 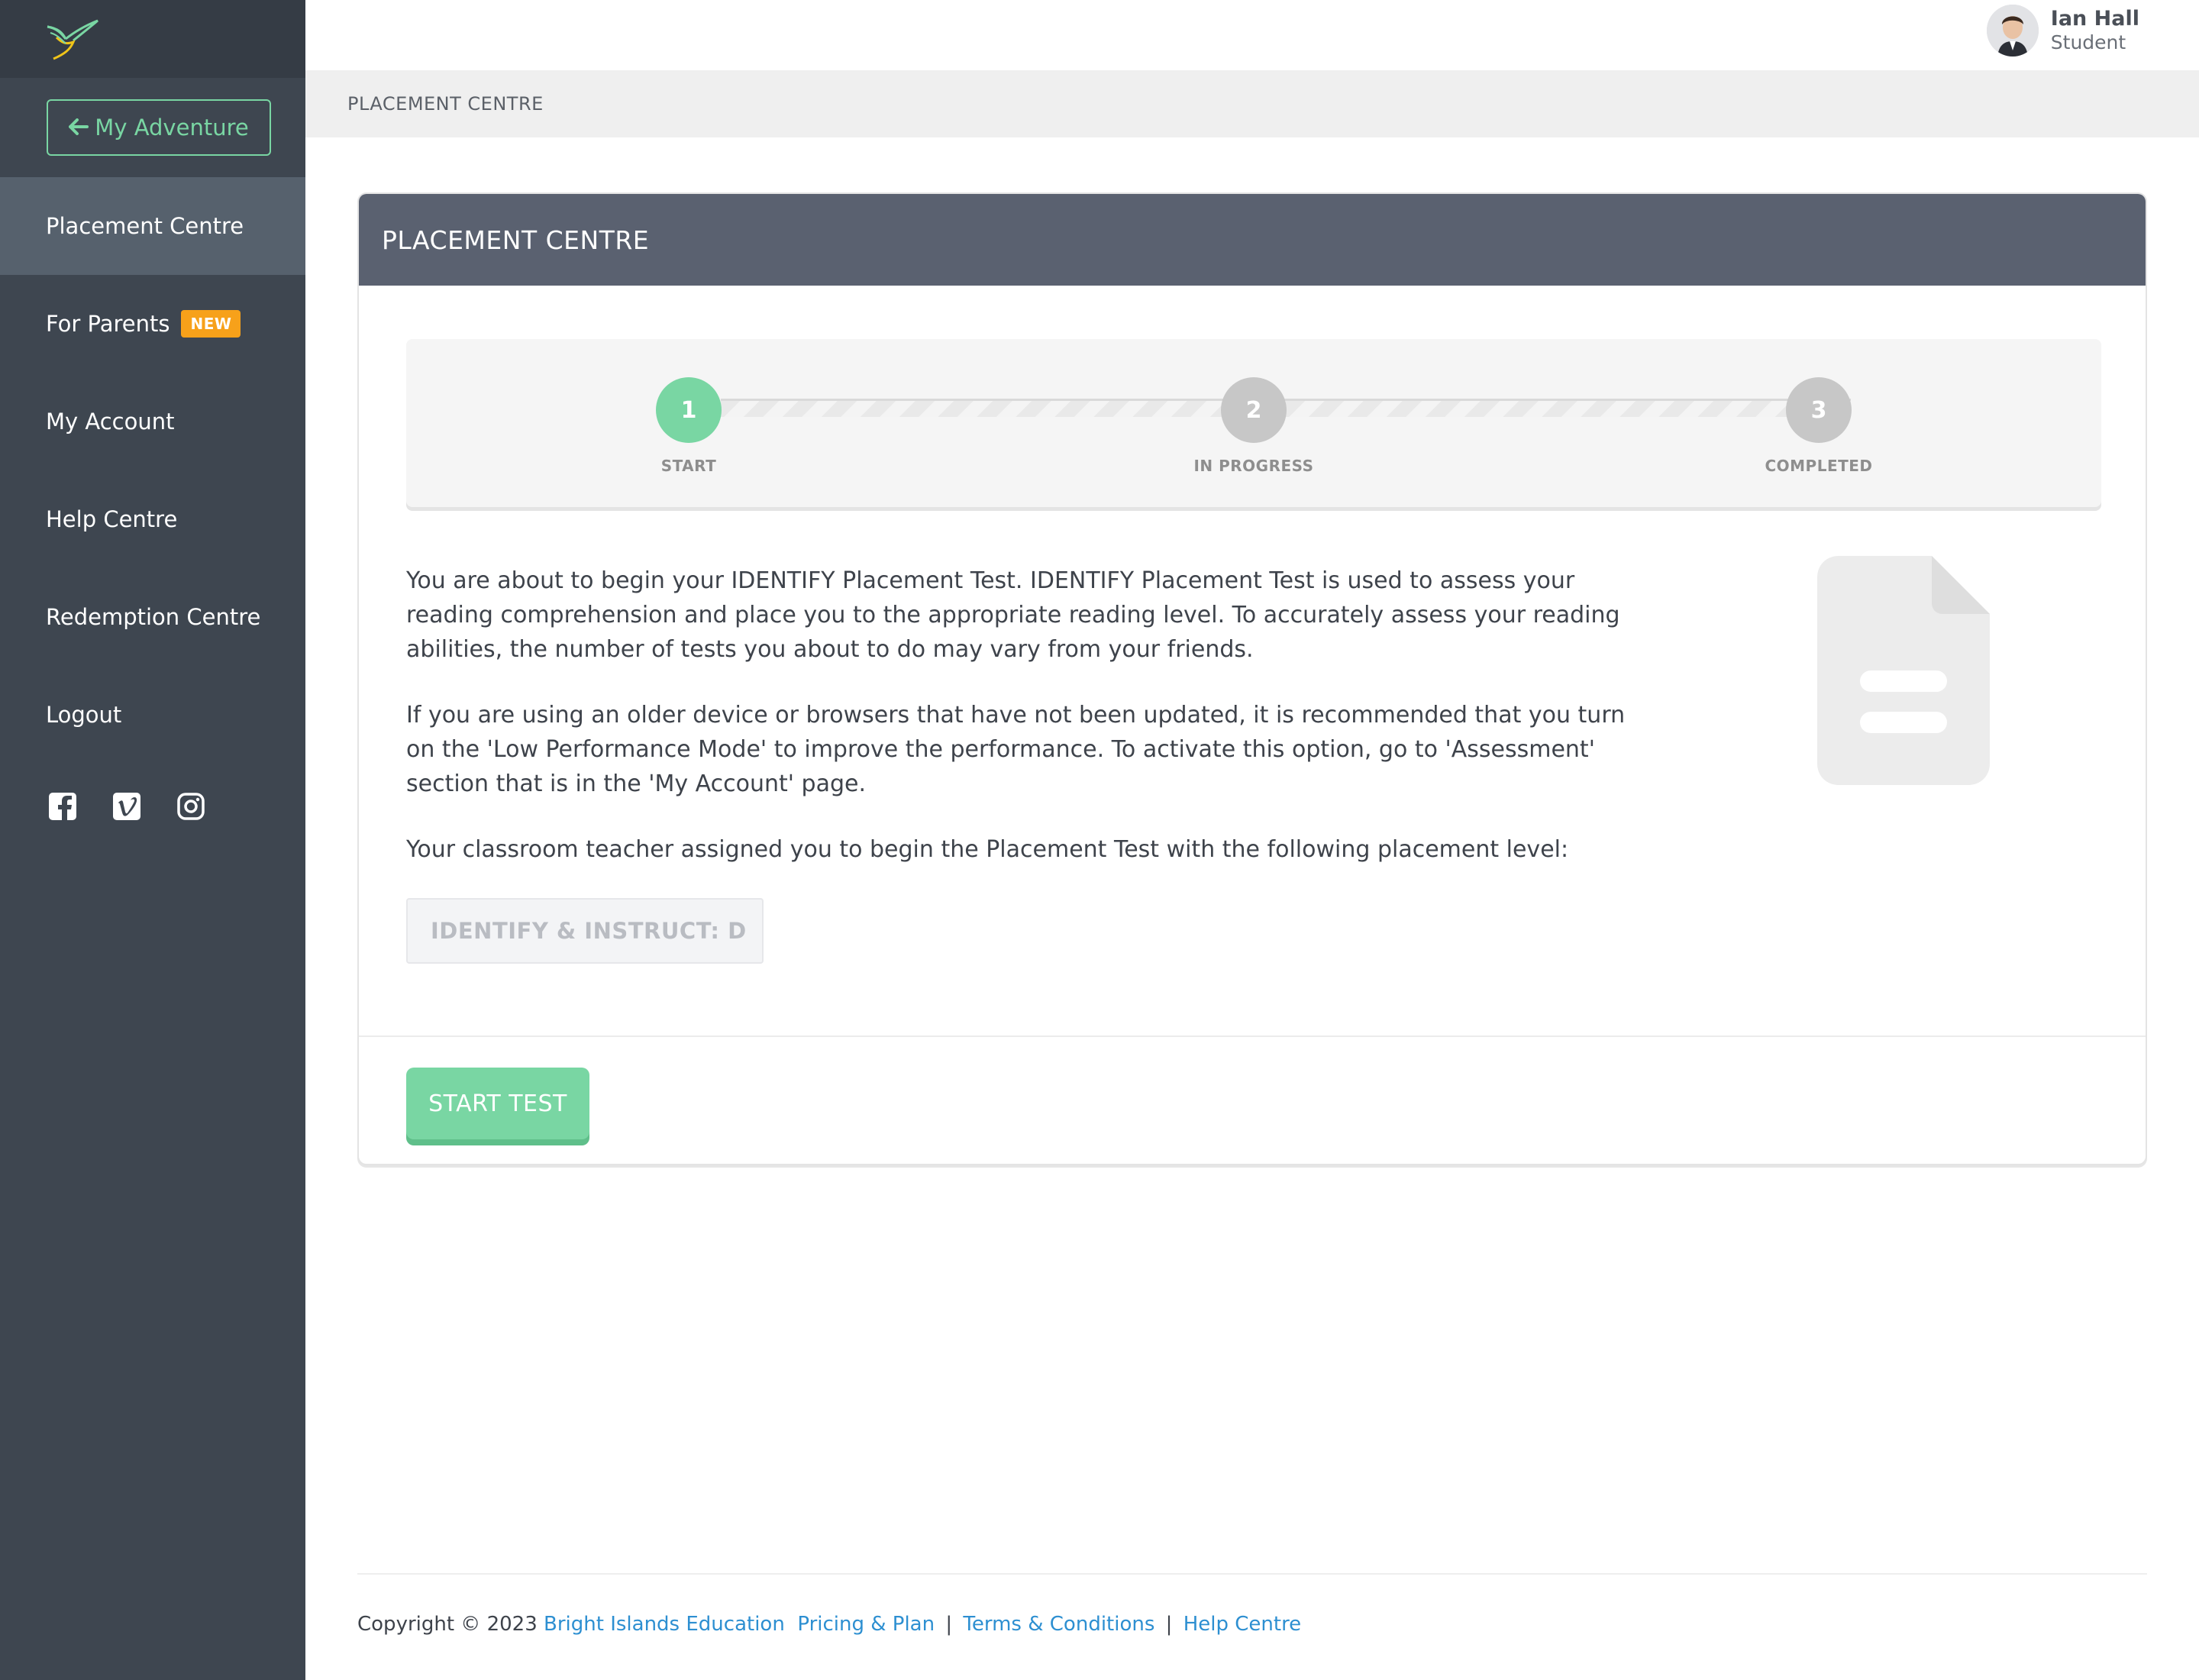 What do you see at coordinates (1819, 410) in the screenshot?
I see `step-number: 3` at bounding box center [1819, 410].